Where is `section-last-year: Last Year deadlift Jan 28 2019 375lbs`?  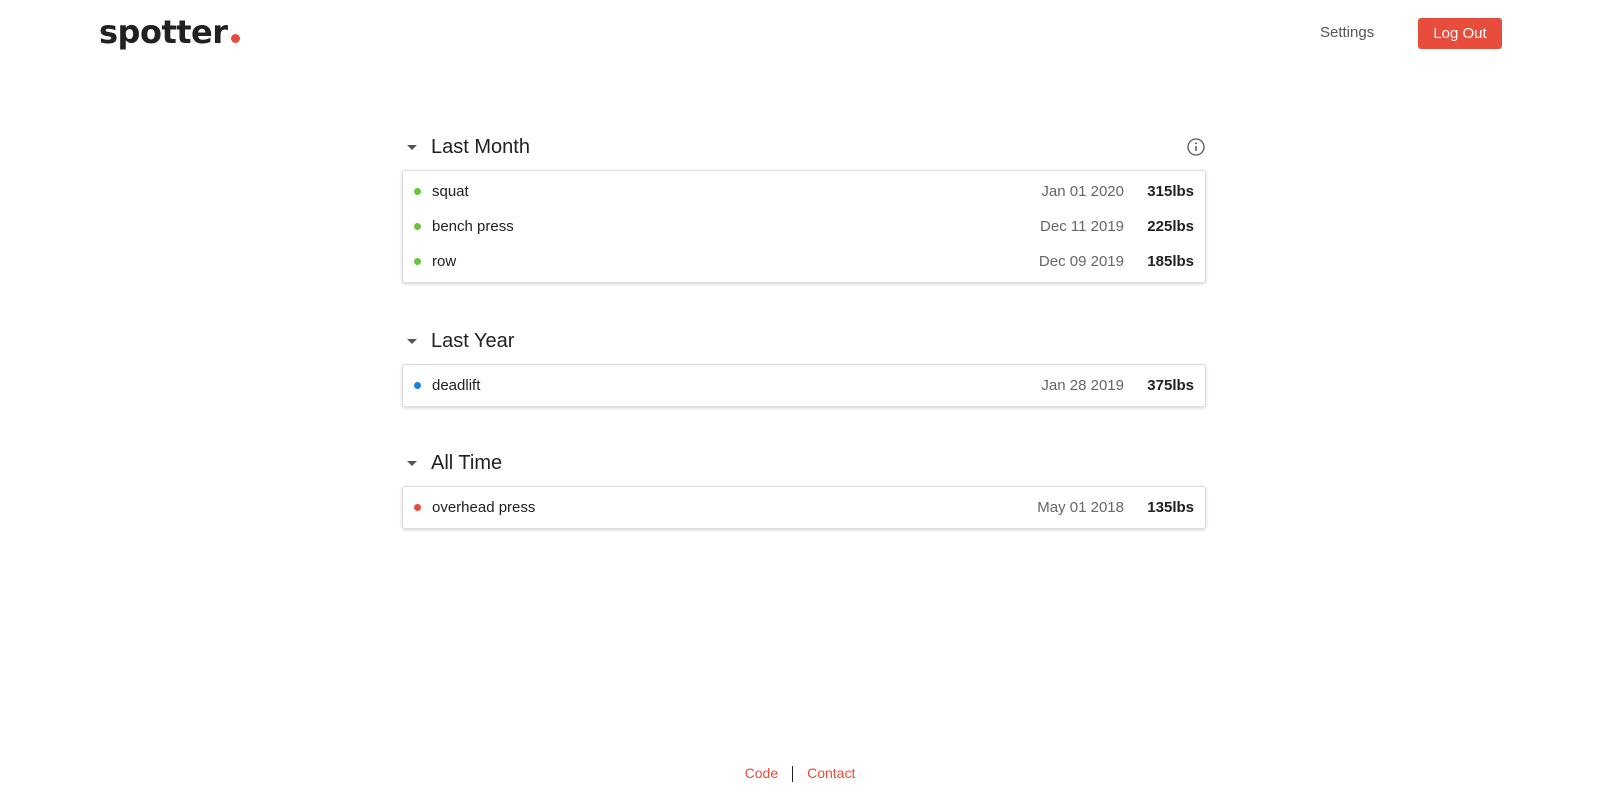
section-last-year: Last Year deadlift Jan 28 2019 375lbs is located at coordinates (804, 363).